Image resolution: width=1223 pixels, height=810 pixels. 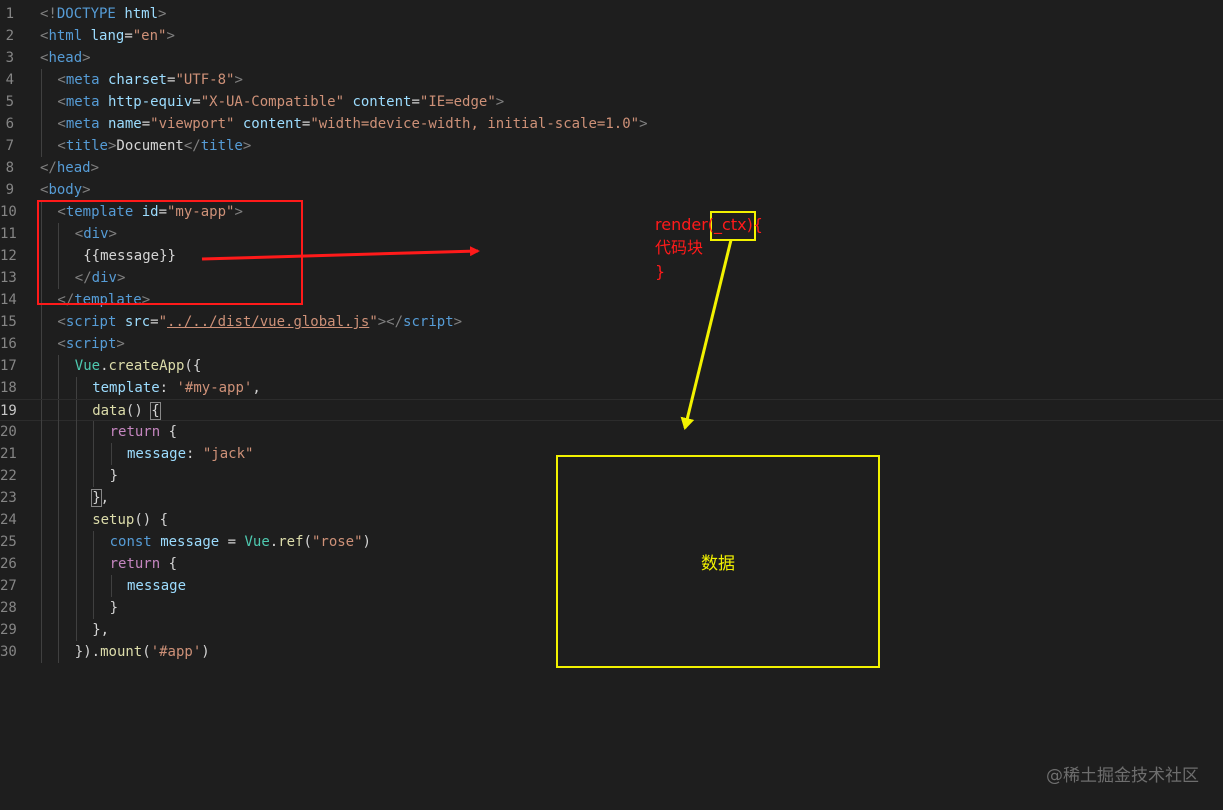 I want to click on line-number: 17, so click(x=8, y=366).